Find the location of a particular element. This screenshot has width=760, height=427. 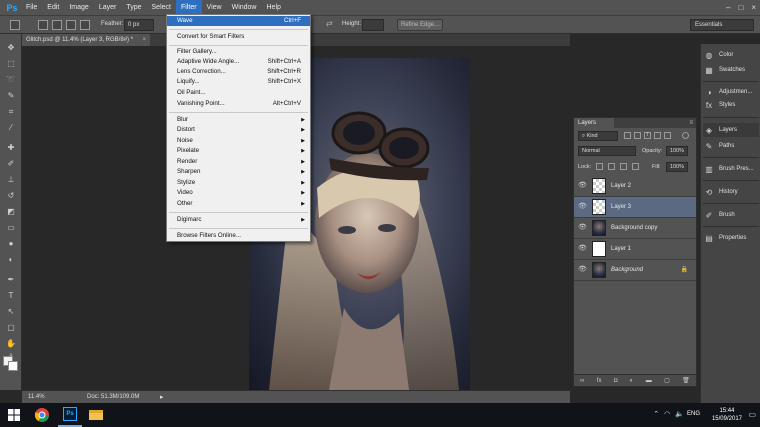

menu-layer: Layer is located at coordinates (108, 7).